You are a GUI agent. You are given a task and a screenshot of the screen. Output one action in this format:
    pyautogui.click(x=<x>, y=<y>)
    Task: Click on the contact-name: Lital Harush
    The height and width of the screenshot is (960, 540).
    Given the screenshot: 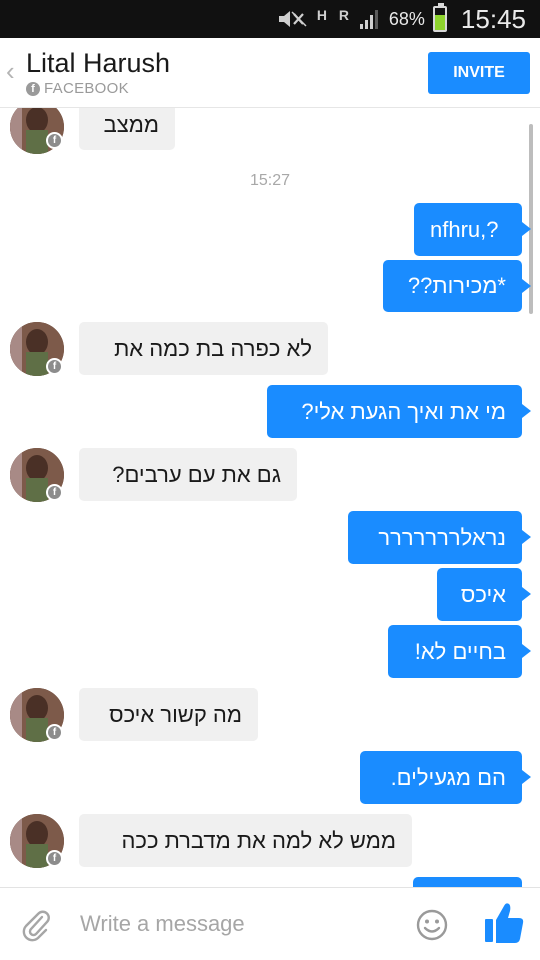 What is the action you would take?
    pyautogui.click(x=98, y=63)
    